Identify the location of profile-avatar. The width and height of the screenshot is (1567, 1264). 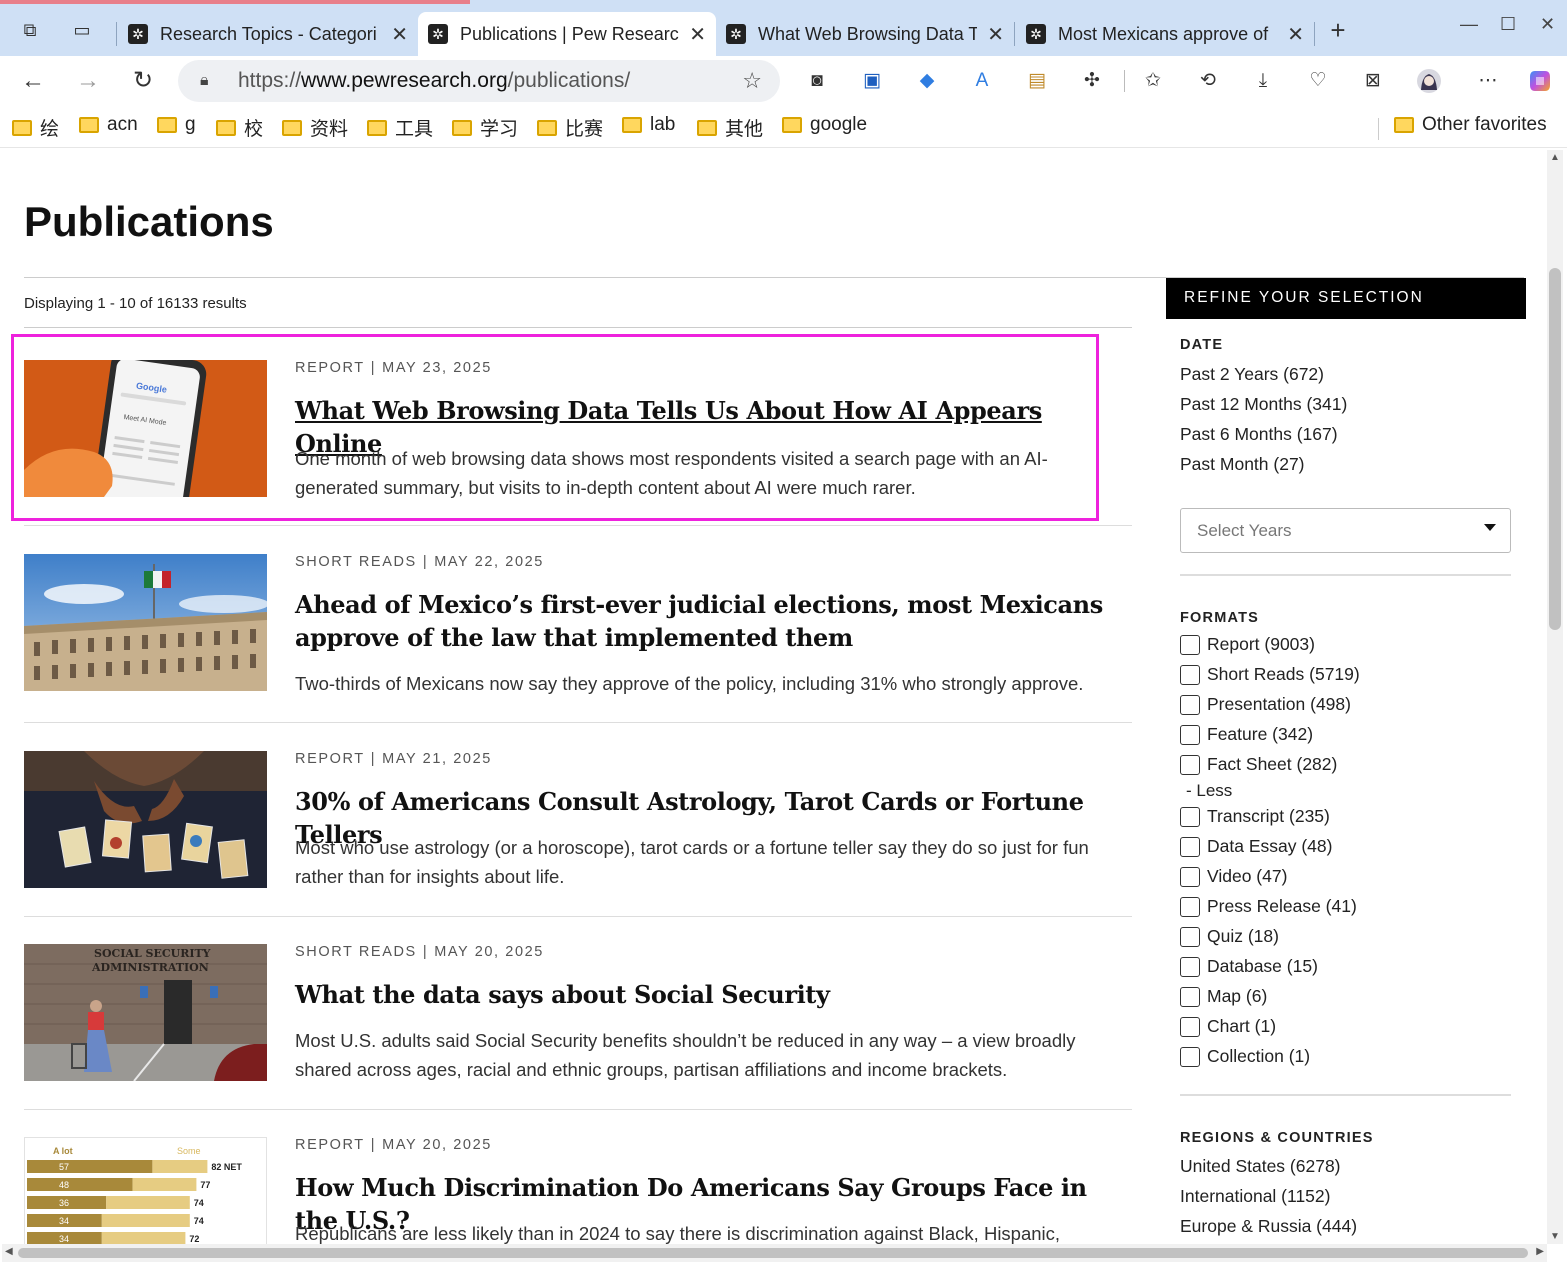
(1429, 81).